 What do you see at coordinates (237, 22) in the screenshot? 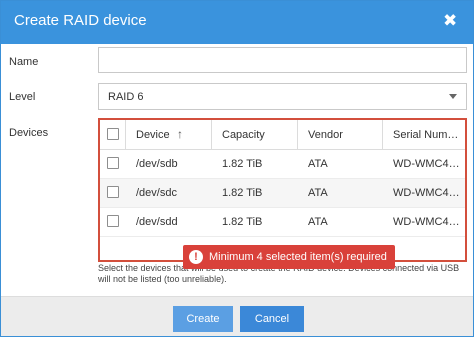
I see `dialog-titlebar: Create RAID device ✖` at bounding box center [237, 22].